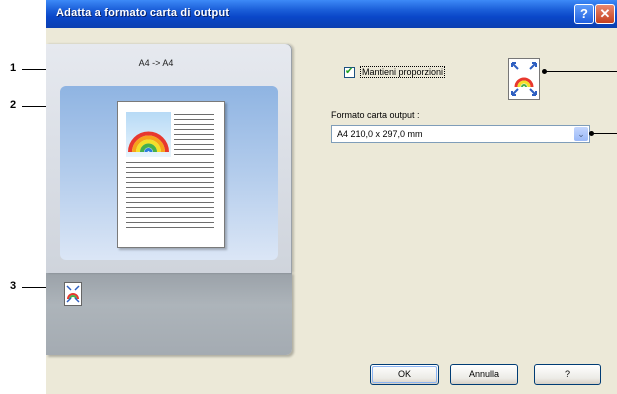 This screenshot has height=394, width=617. What do you see at coordinates (605, 14) in the screenshot?
I see `close-button: ✕` at bounding box center [605, 14].